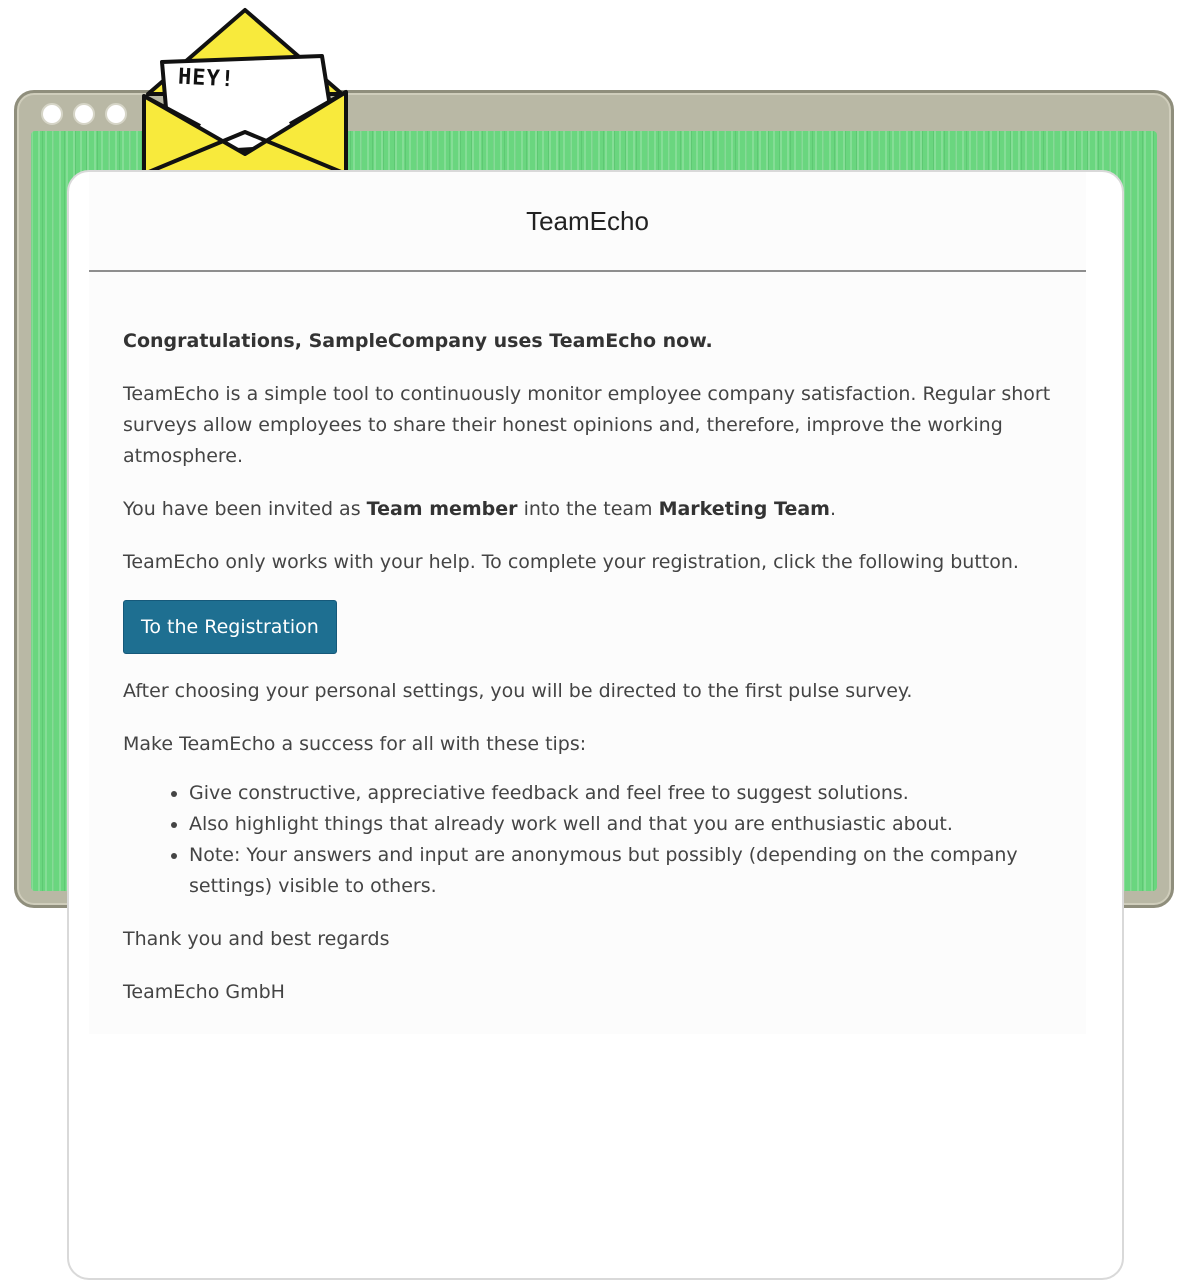 The height and width of the screenshot is (1280, 1177). What do you see at coordinates (744, 509) in the screenshot?
I see `invite-team: Marketing Team` at bounding box center [744, 509].